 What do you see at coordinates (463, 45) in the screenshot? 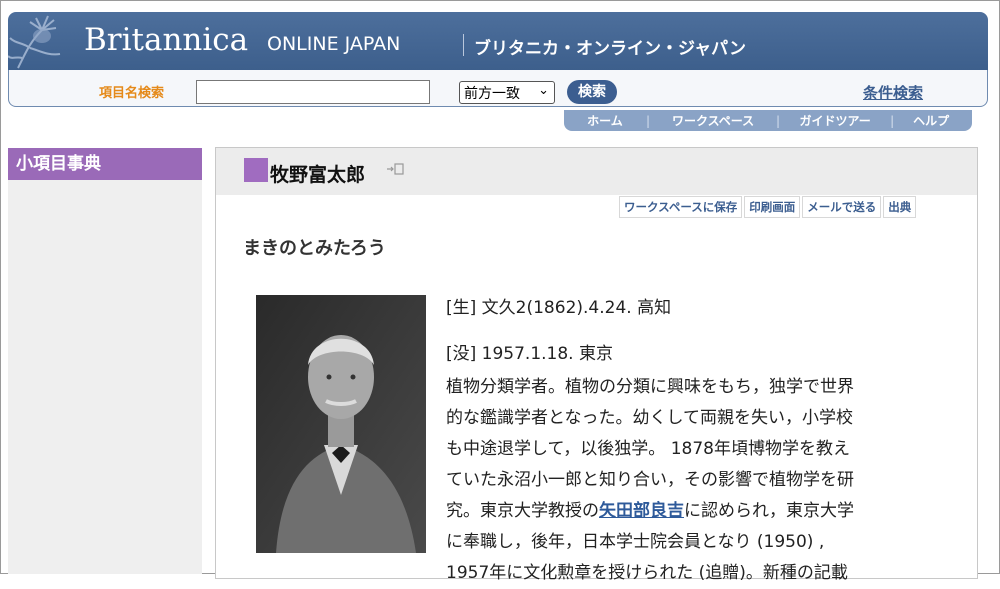
I see `brand-divider` at bounding box center [463, 45].